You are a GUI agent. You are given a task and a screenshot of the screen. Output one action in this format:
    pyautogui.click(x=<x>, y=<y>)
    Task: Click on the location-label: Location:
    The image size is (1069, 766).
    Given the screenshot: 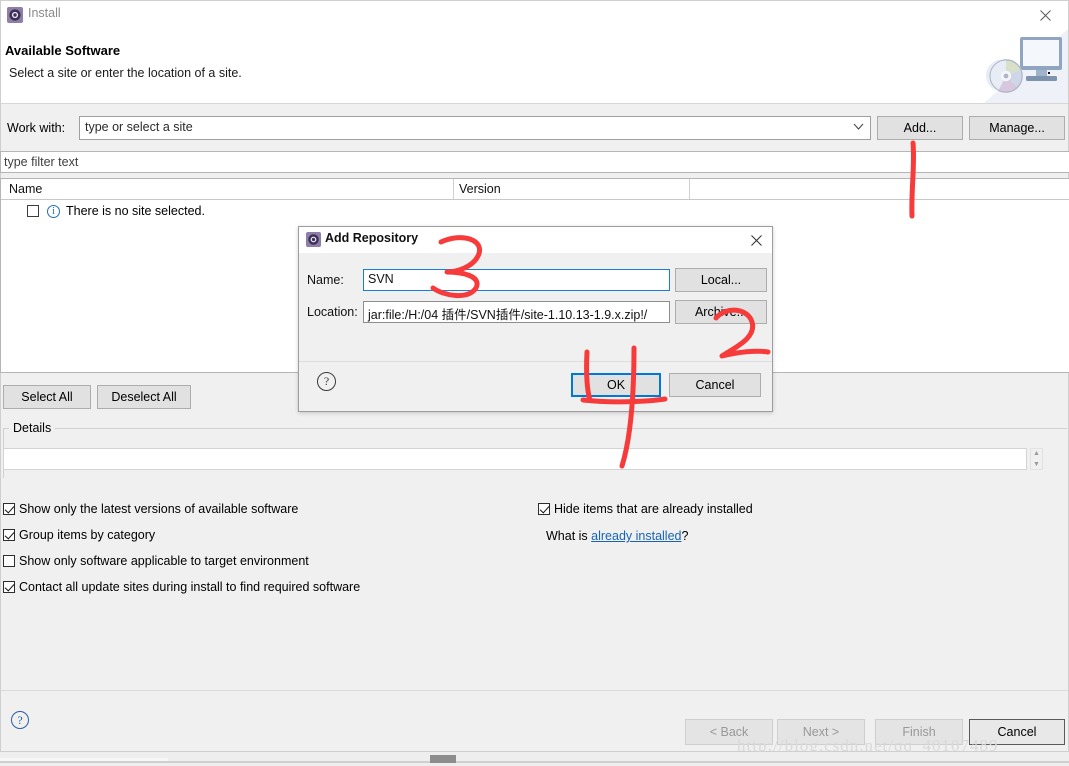 What is the action you would take?
    pyautogui.click(x=332, y=312)
    